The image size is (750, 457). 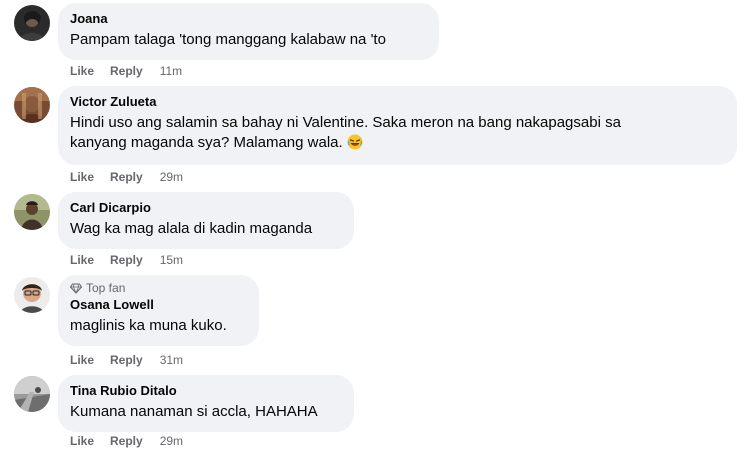 What do you see at coordinates (397, 143) in the screenshot?
I see `comment-text-line-2: kanyang maganda sya? Malamang wala.` at bounding box center [397, 143].